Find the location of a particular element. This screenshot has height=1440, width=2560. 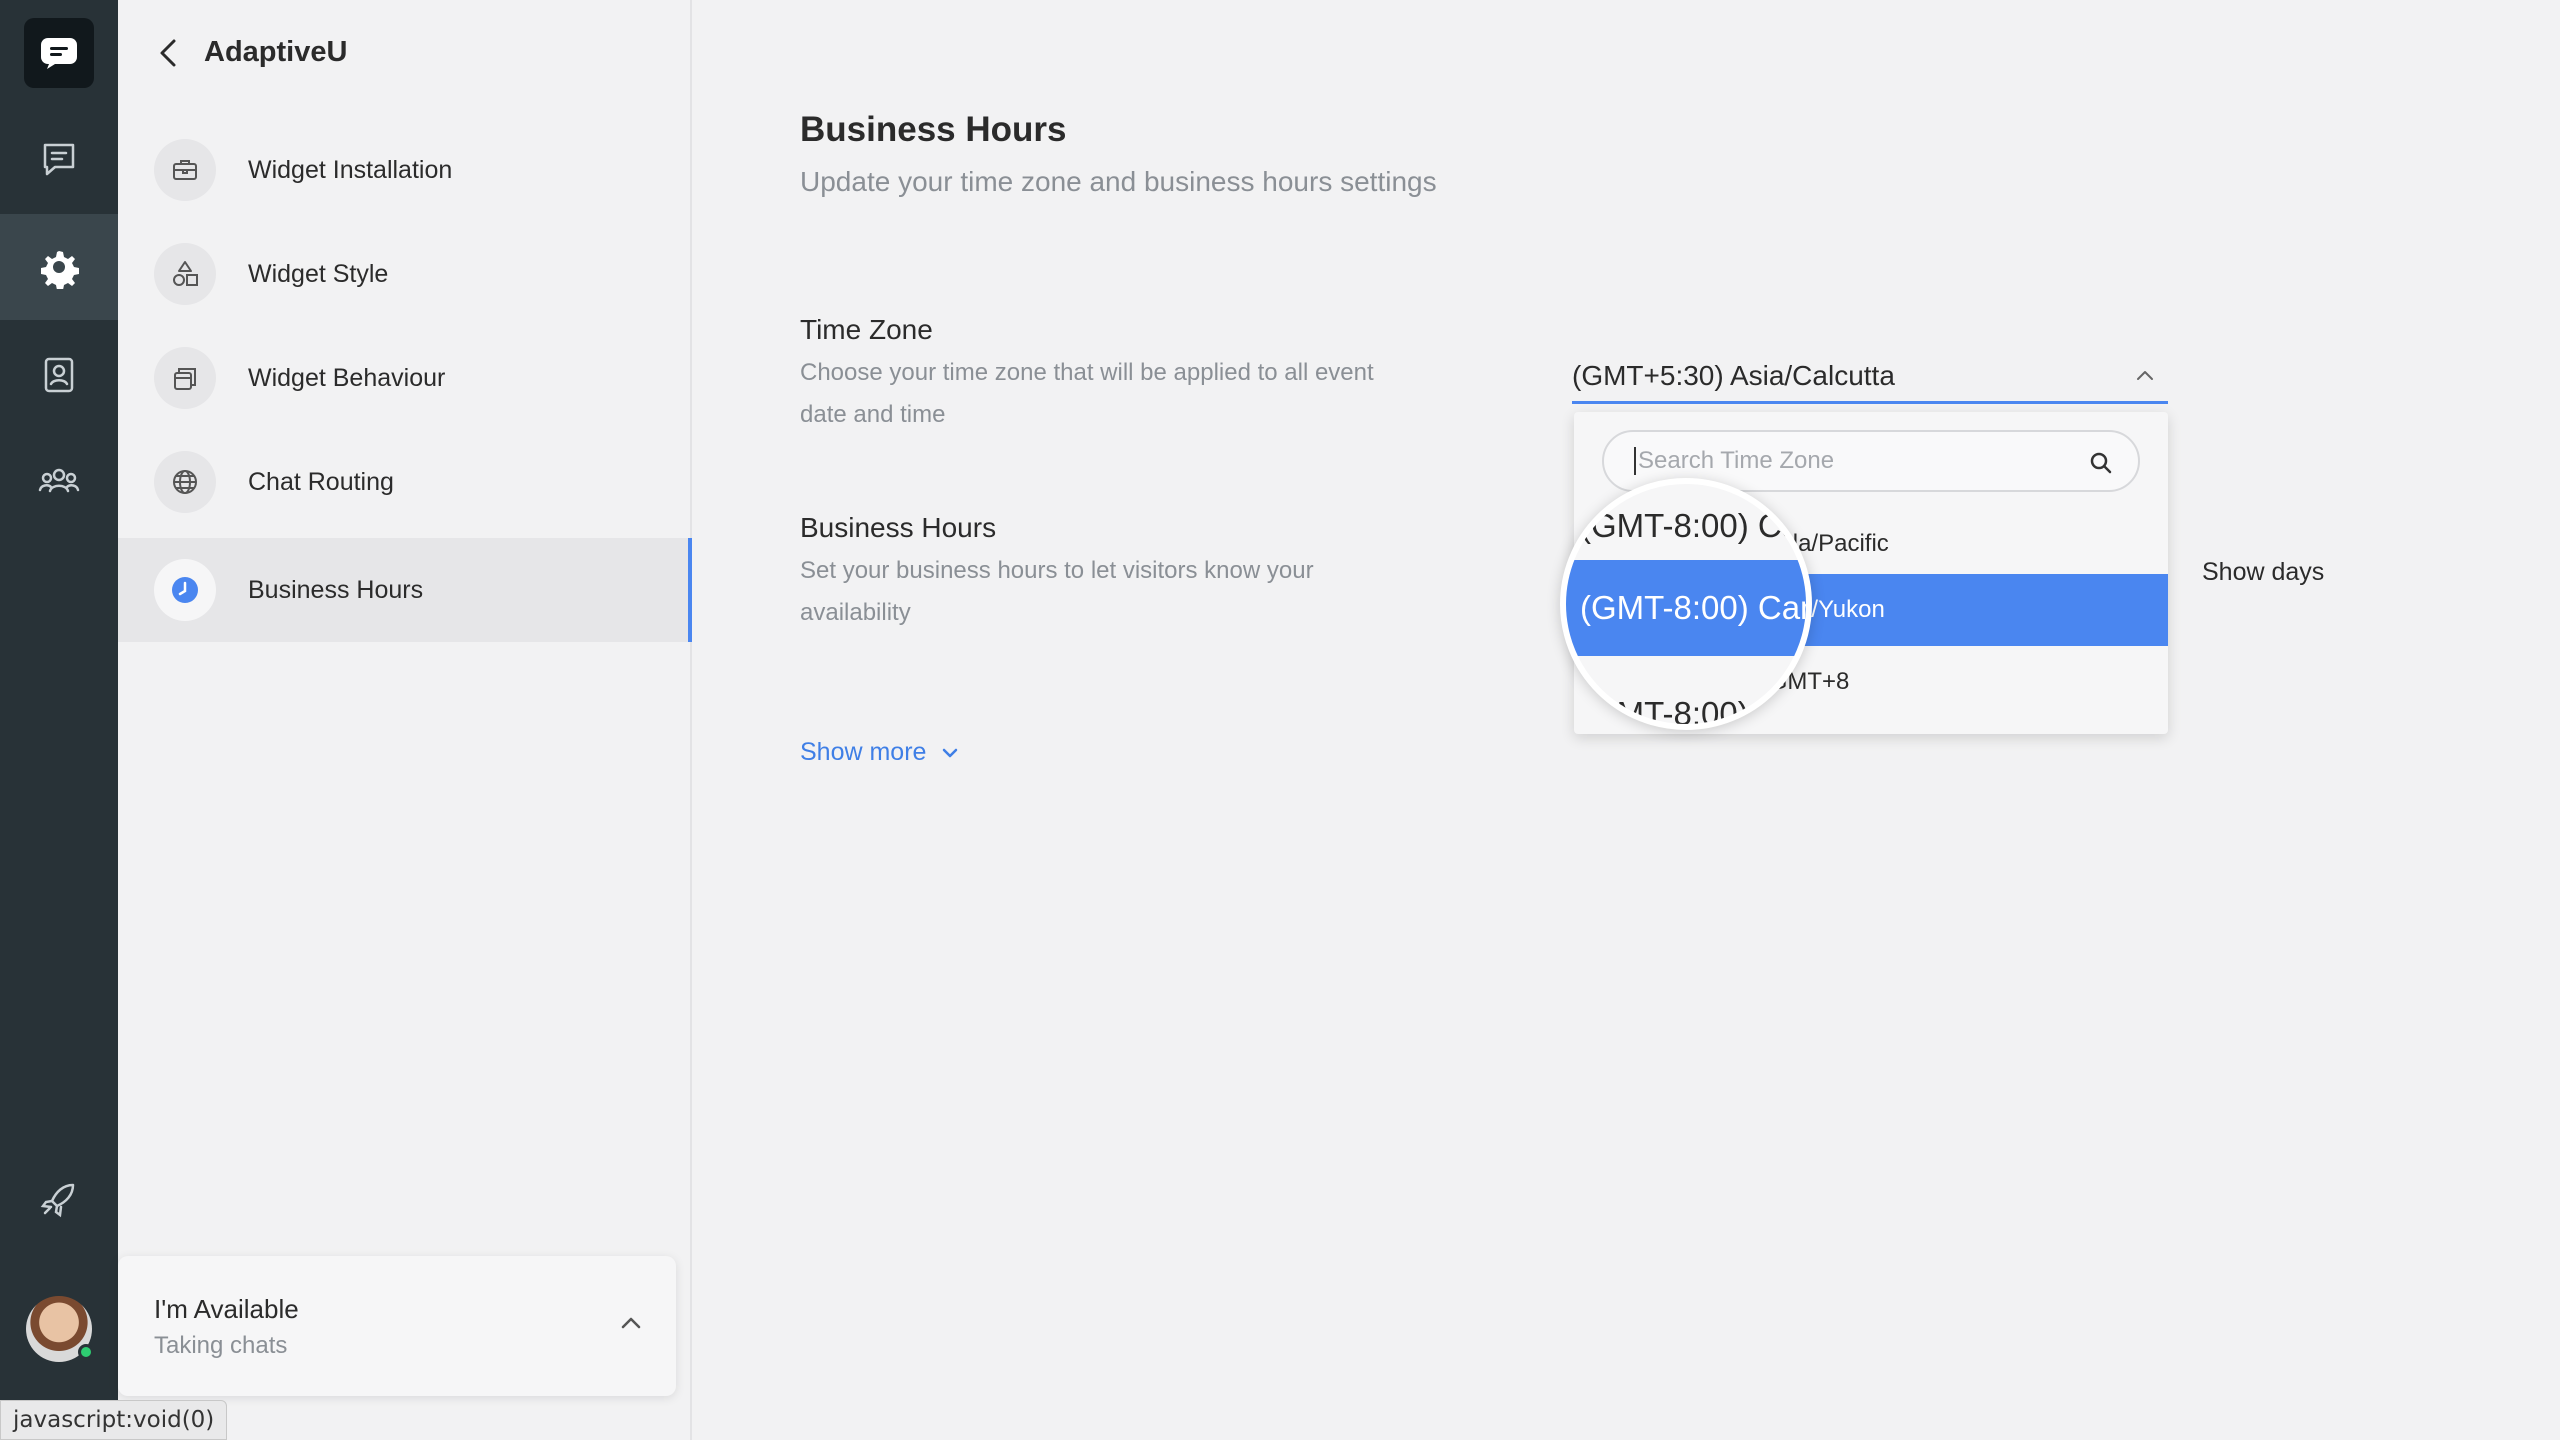

back-chevron-icon is located at coordinates (168, 53).